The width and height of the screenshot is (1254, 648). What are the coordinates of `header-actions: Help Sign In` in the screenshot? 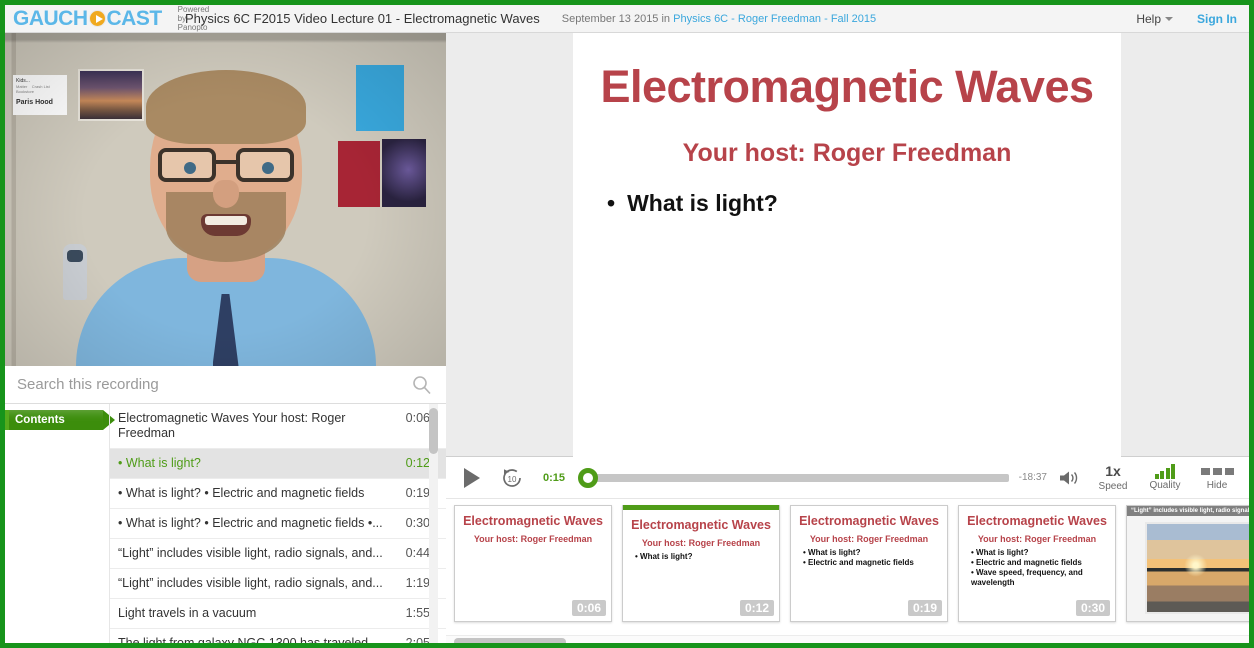 It's located at (1192, 19).